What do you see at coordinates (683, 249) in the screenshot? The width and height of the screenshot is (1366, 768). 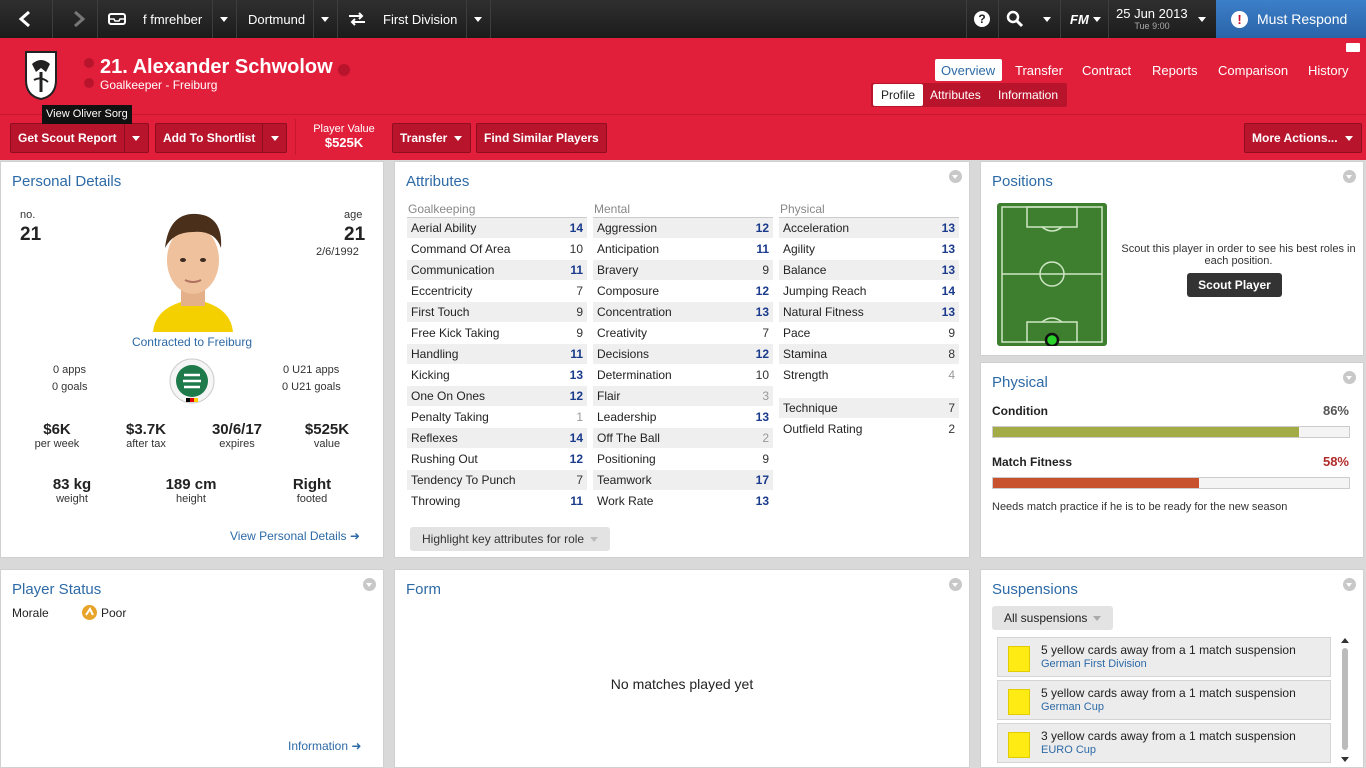 I see `attribute-row: Anticipation 11` at bounding box center [683, 249].